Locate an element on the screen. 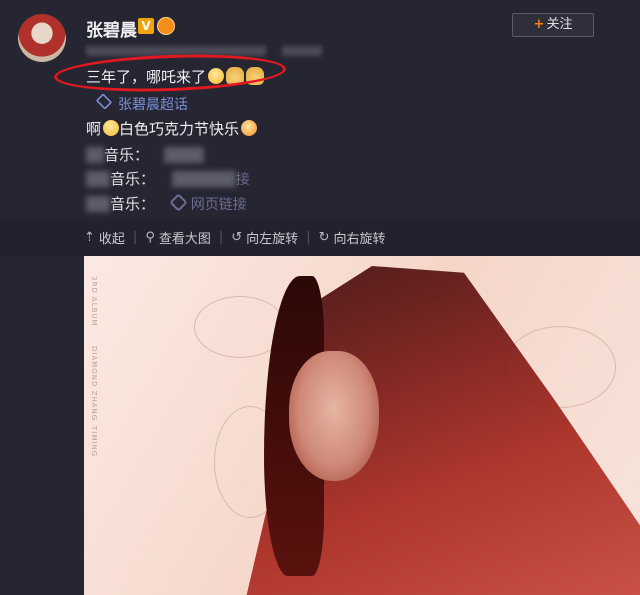  music-line-1: 音乐： is located at coordinates (145, 154).